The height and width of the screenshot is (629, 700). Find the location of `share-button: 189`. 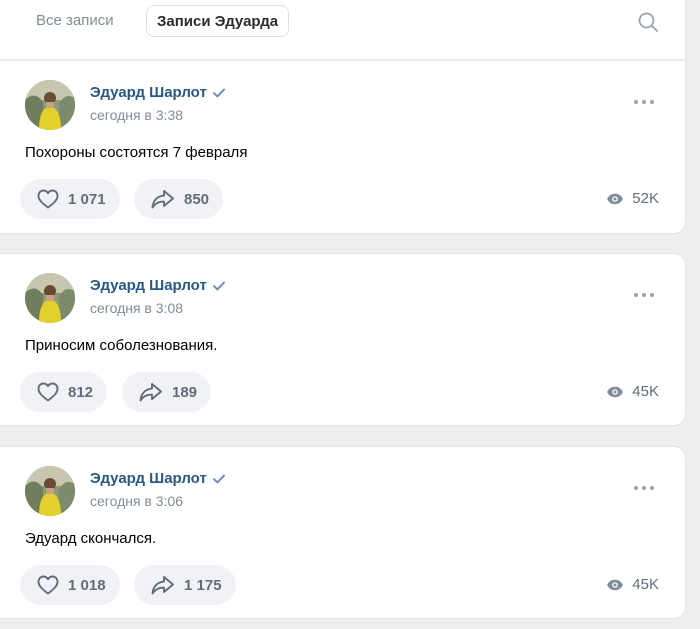

share-button: 189 is located at coordinates (167, 392).